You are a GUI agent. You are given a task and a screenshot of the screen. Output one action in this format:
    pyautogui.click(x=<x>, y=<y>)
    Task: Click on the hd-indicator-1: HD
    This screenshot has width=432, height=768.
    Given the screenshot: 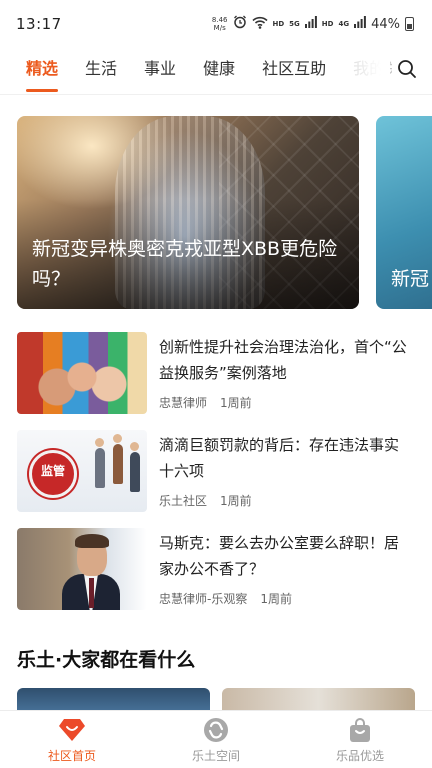 What is the action you would take?
    pyautogui.click(x=278, y=24)
    